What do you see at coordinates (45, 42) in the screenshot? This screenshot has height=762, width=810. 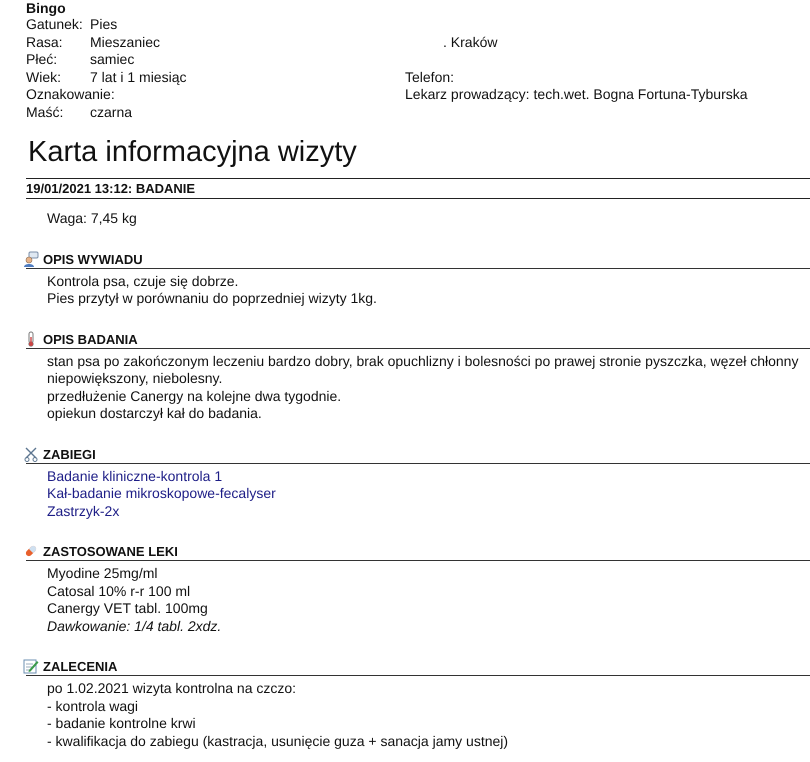 I see `field-label: Rasa:` at bounding box center [45, 42].